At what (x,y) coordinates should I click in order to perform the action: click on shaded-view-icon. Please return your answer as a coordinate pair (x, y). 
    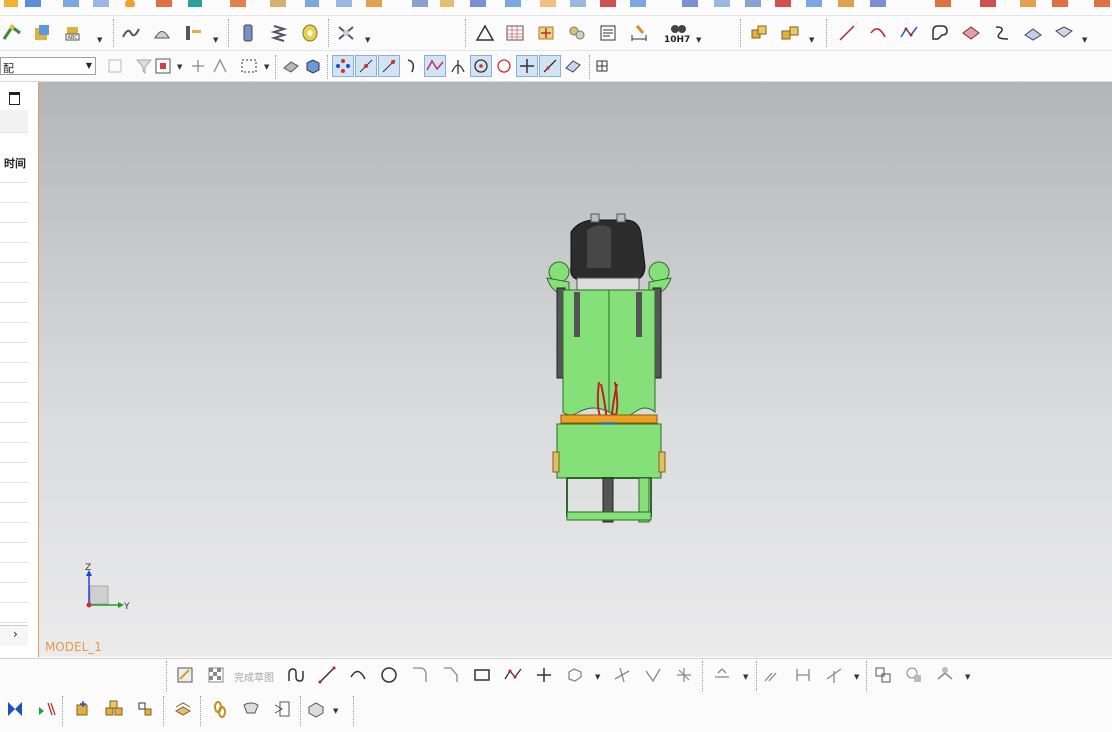
    Looking at the image, I should click on (291, 66).